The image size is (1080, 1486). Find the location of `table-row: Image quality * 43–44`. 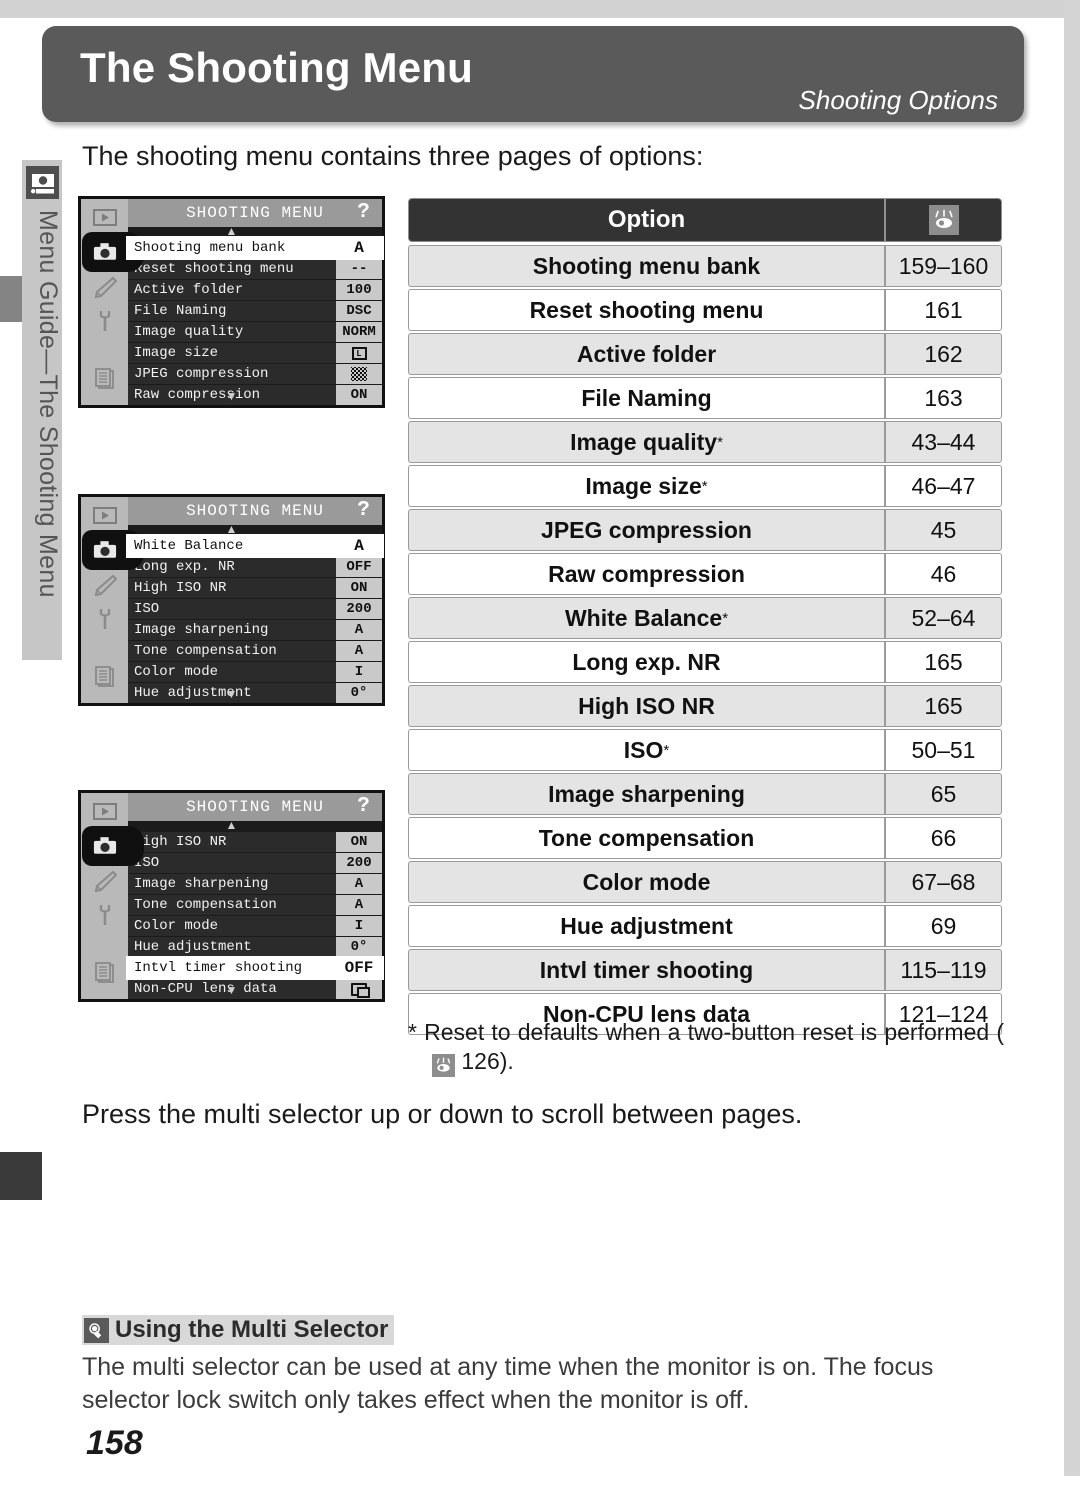

table-row: Image quality * 43–44 is located at coordinates (705, 442).